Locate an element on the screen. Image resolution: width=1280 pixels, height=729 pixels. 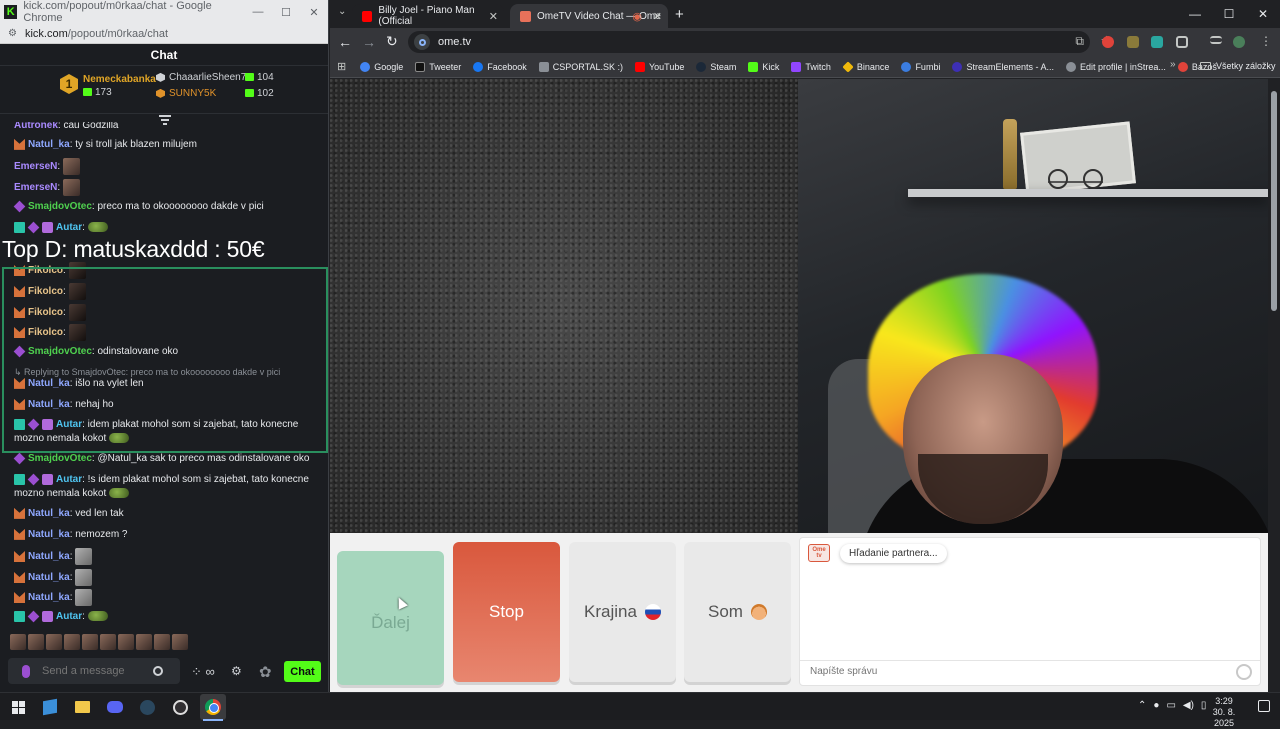
bookmark-facebook: Facebook is located at coordinates (500, 66).